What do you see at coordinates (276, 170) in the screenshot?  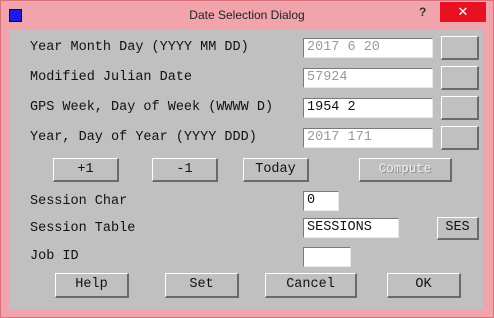 I see `today-button: Today` at bounding box center [276, 170].